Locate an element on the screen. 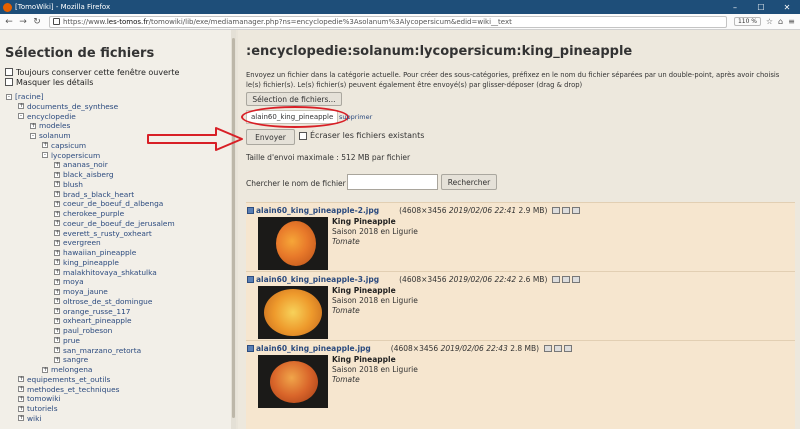 The width and height of the screenshot is (800, 429). tree-item-label: ananas_noir is located at coordinates (85, 164).